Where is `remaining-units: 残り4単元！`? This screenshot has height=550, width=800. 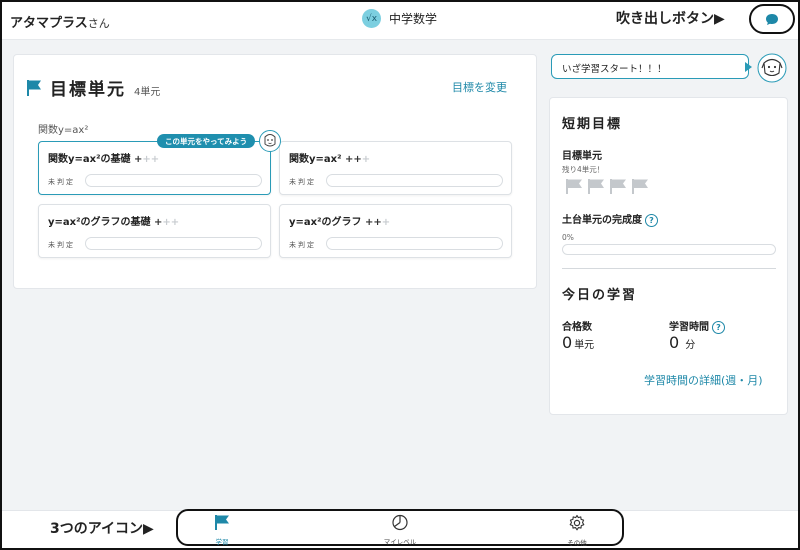
remaining-units: 残り4単元！ is located at coordinates (583, 169).